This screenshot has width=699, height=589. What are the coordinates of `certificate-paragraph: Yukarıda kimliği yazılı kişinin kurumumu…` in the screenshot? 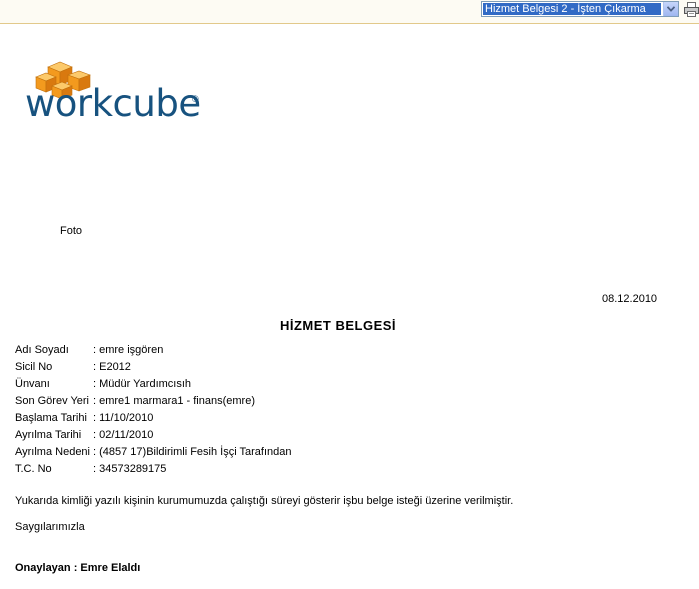 It's located at (264, 501).